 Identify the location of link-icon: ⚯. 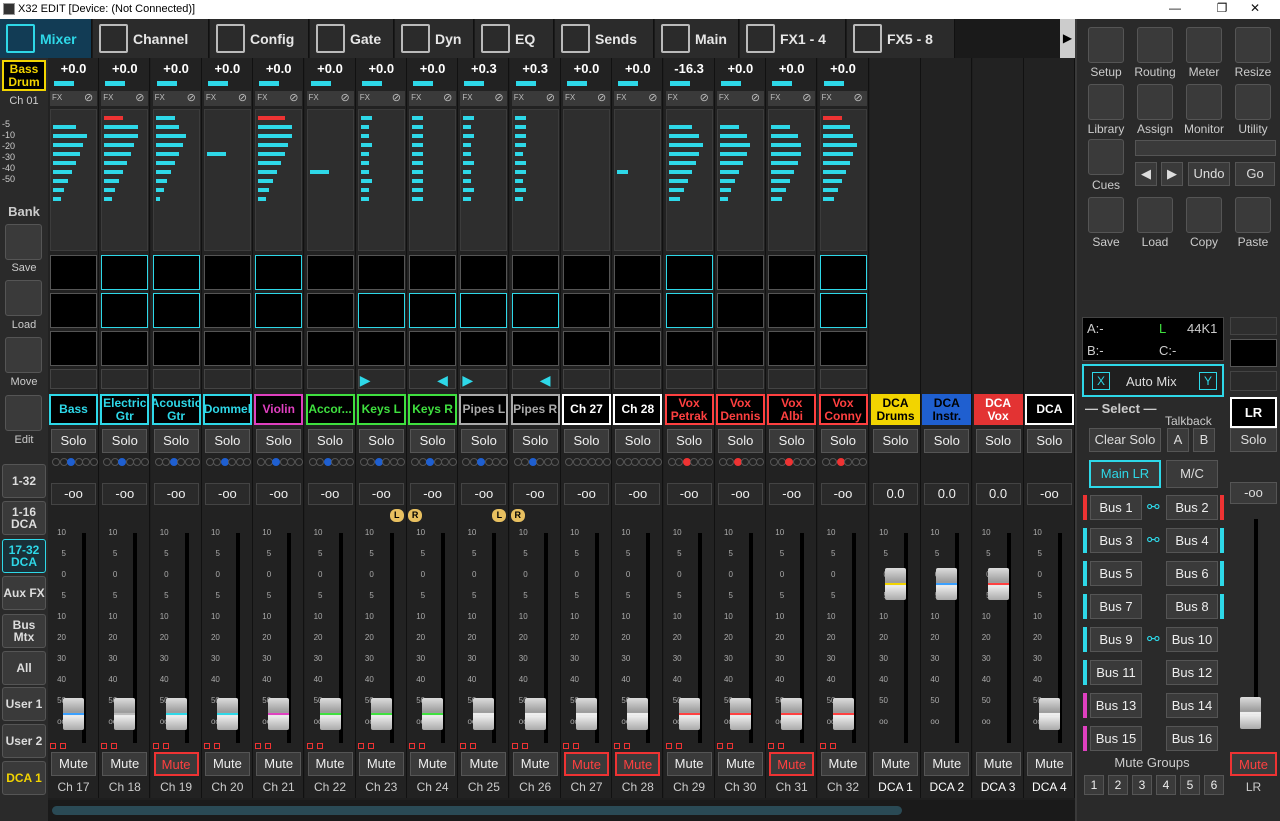
(1153, 507).